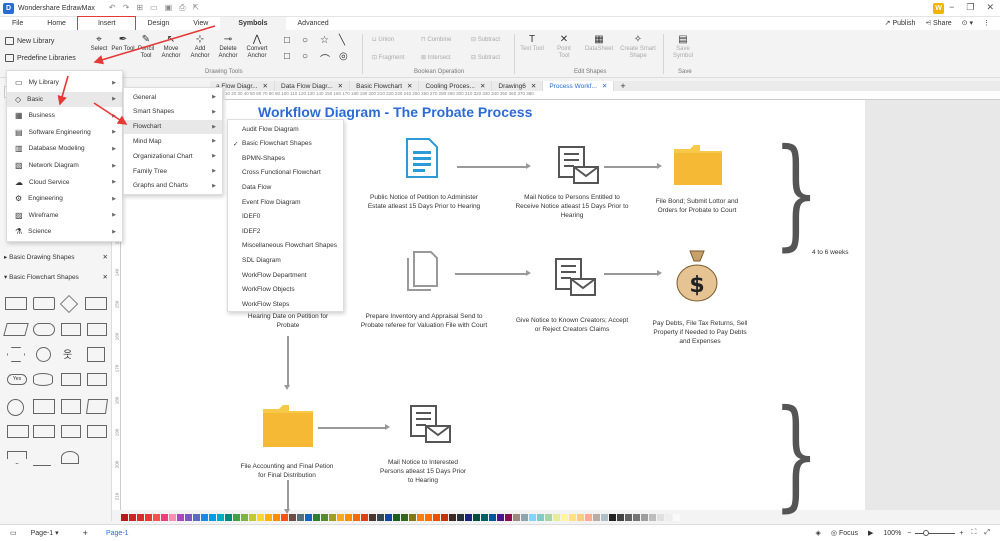 The width and height of the screenshot is (1000, 541). What do you see at coordinates (973, 533) in the screenshot?
I see `fit-page-icon: ⛶` at bounding box center [973, 533].